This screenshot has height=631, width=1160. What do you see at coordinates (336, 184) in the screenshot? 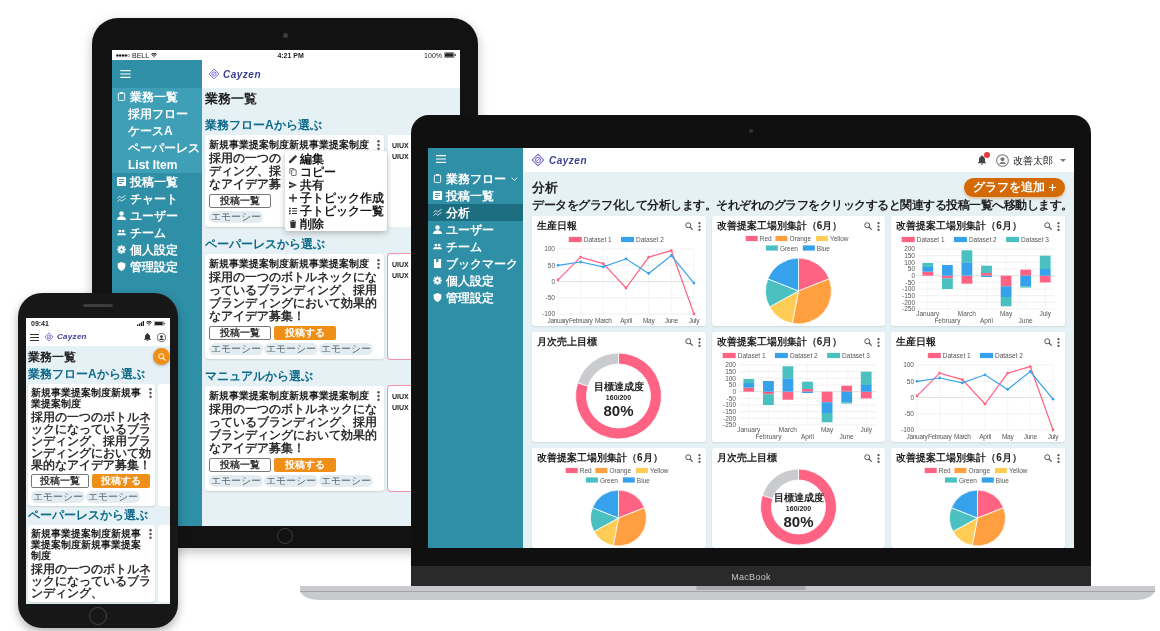
I see `menu-item: 共有` at bounding box center [336, 184].